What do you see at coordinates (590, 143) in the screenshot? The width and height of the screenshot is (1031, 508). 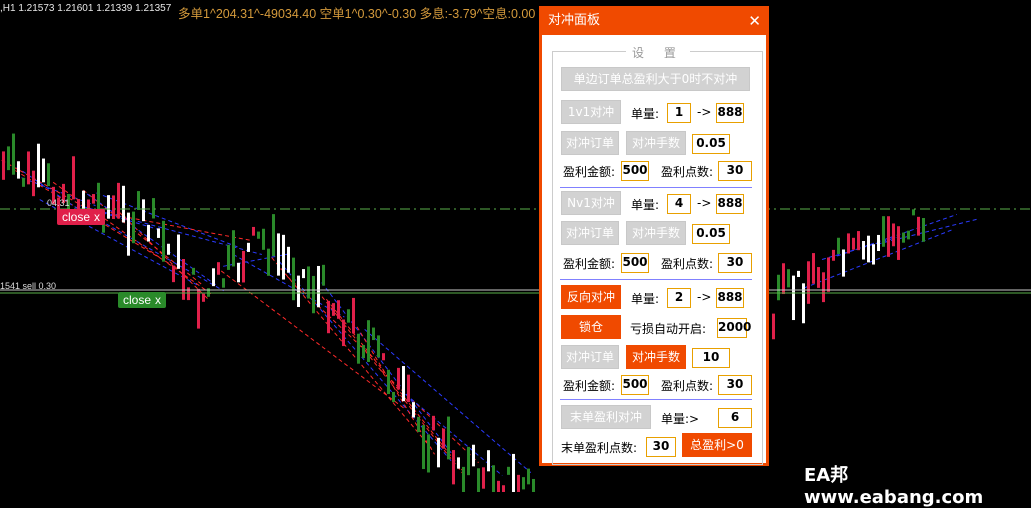 I see `s1-hedge-order-button: 对冲订单` at bounding box center [590, 143].